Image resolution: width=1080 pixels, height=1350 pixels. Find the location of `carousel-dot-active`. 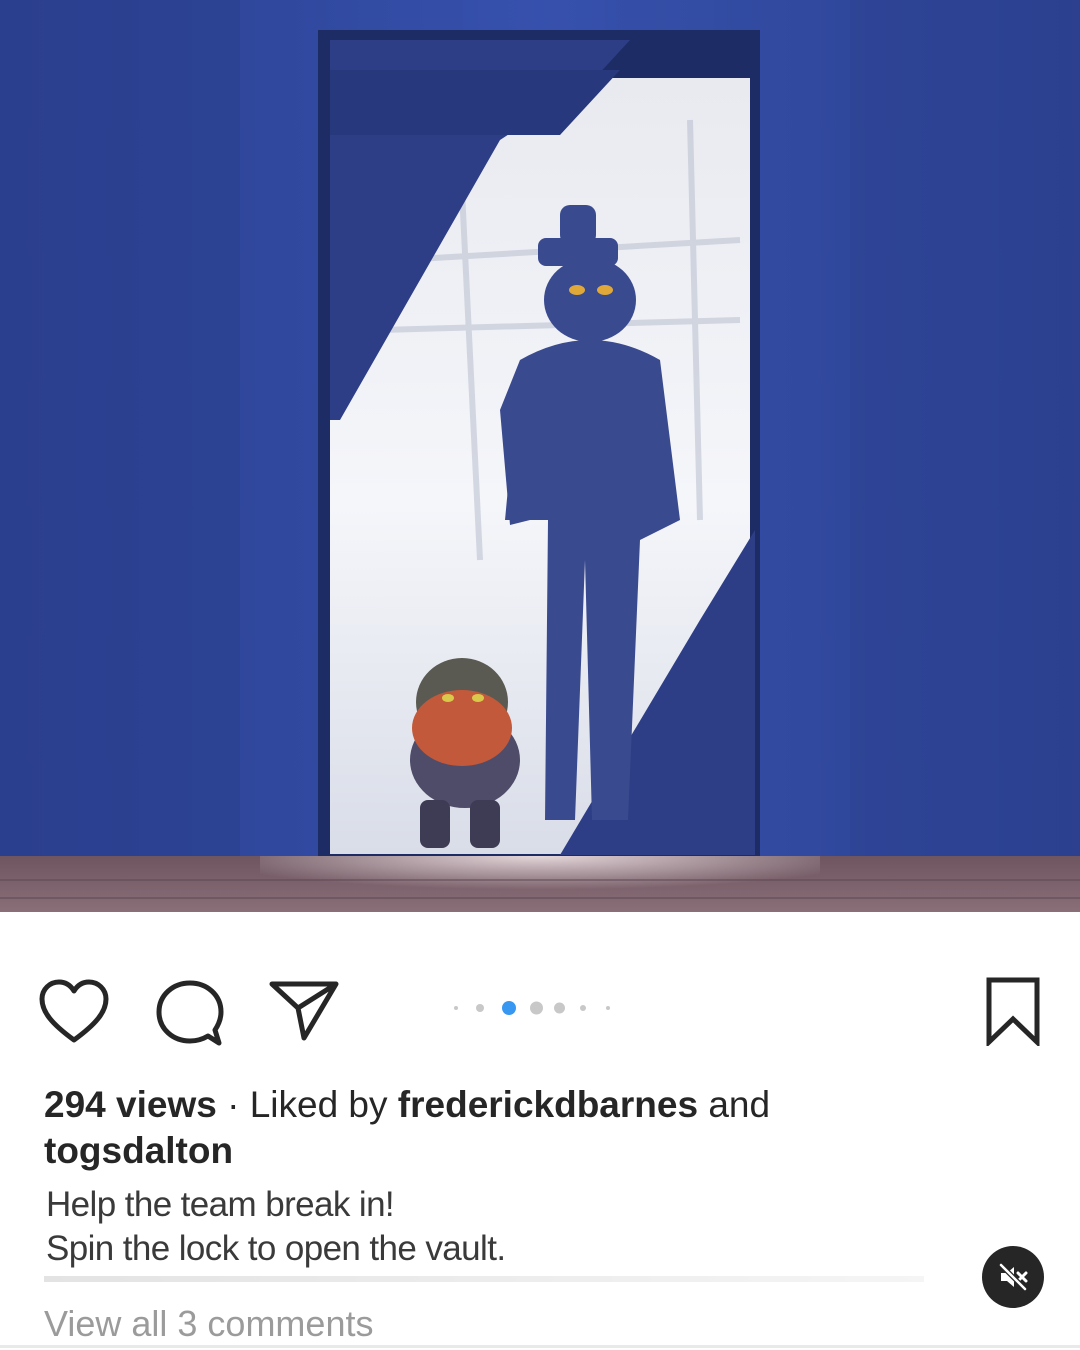

carousel-dot-active is located at coordinates (509, 1008).